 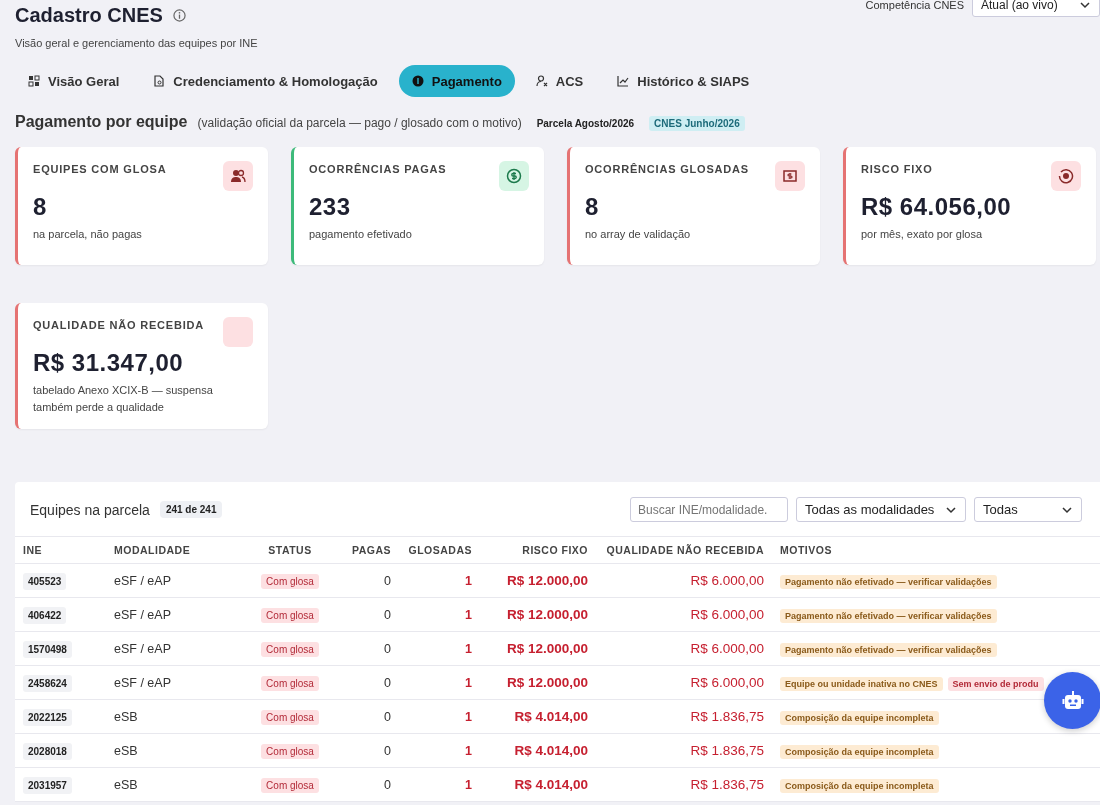 I want to click on column-header: PAGAS, so click(x=368, y=550).